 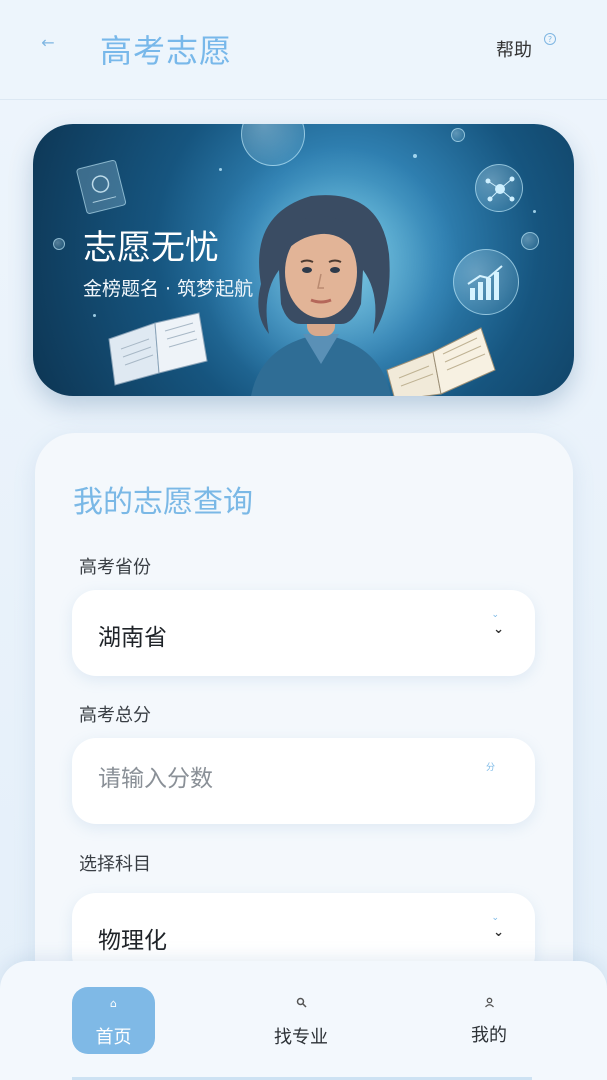 I want to click on app-header: ← 高考志愿 帮助 ?, so click(x=303, y=50).